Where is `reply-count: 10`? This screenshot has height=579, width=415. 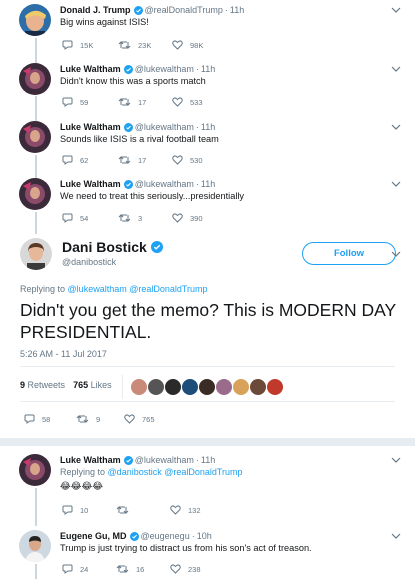
reply-count: 10 is located at coordinates (84, 510).